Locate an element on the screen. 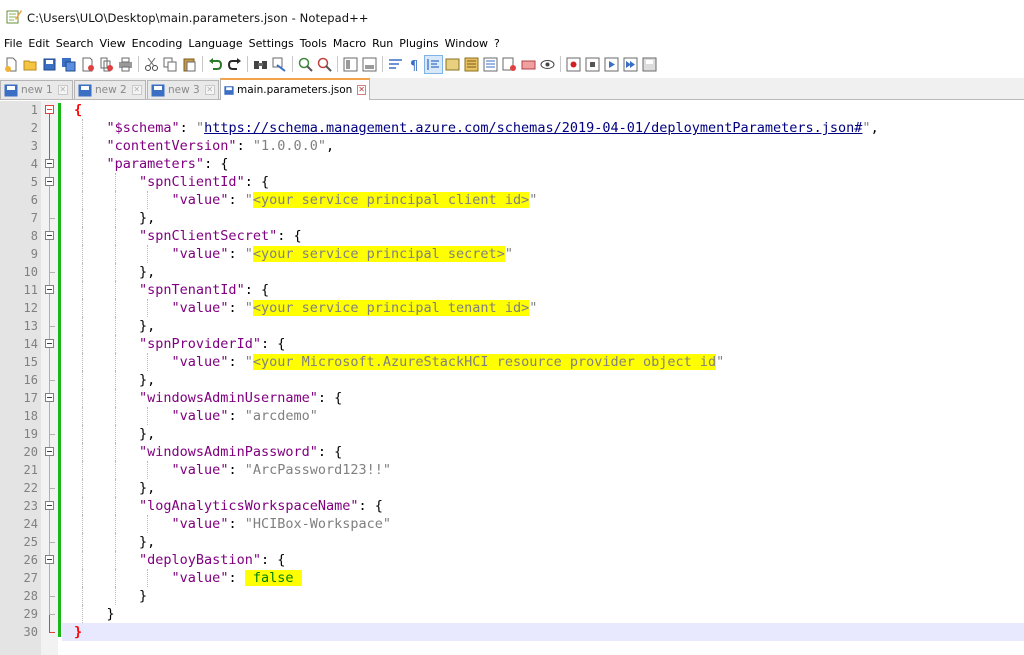  record-macro-icon is located at coordinates (573, 64).